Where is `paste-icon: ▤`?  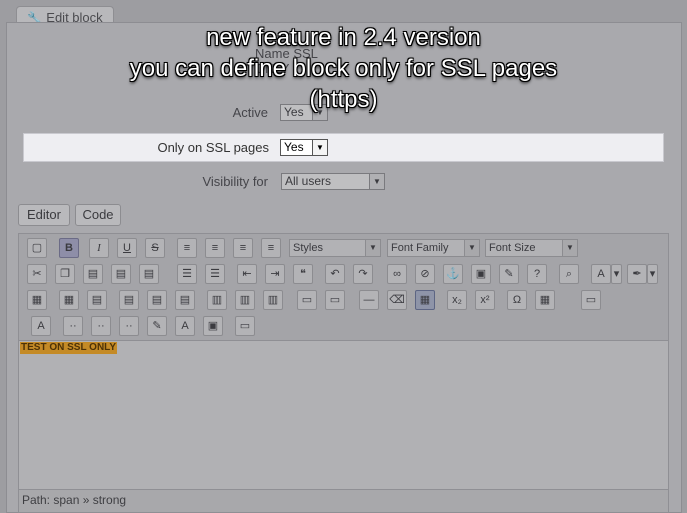 paste-icon: ▤ is located at coordinates (93, 274).